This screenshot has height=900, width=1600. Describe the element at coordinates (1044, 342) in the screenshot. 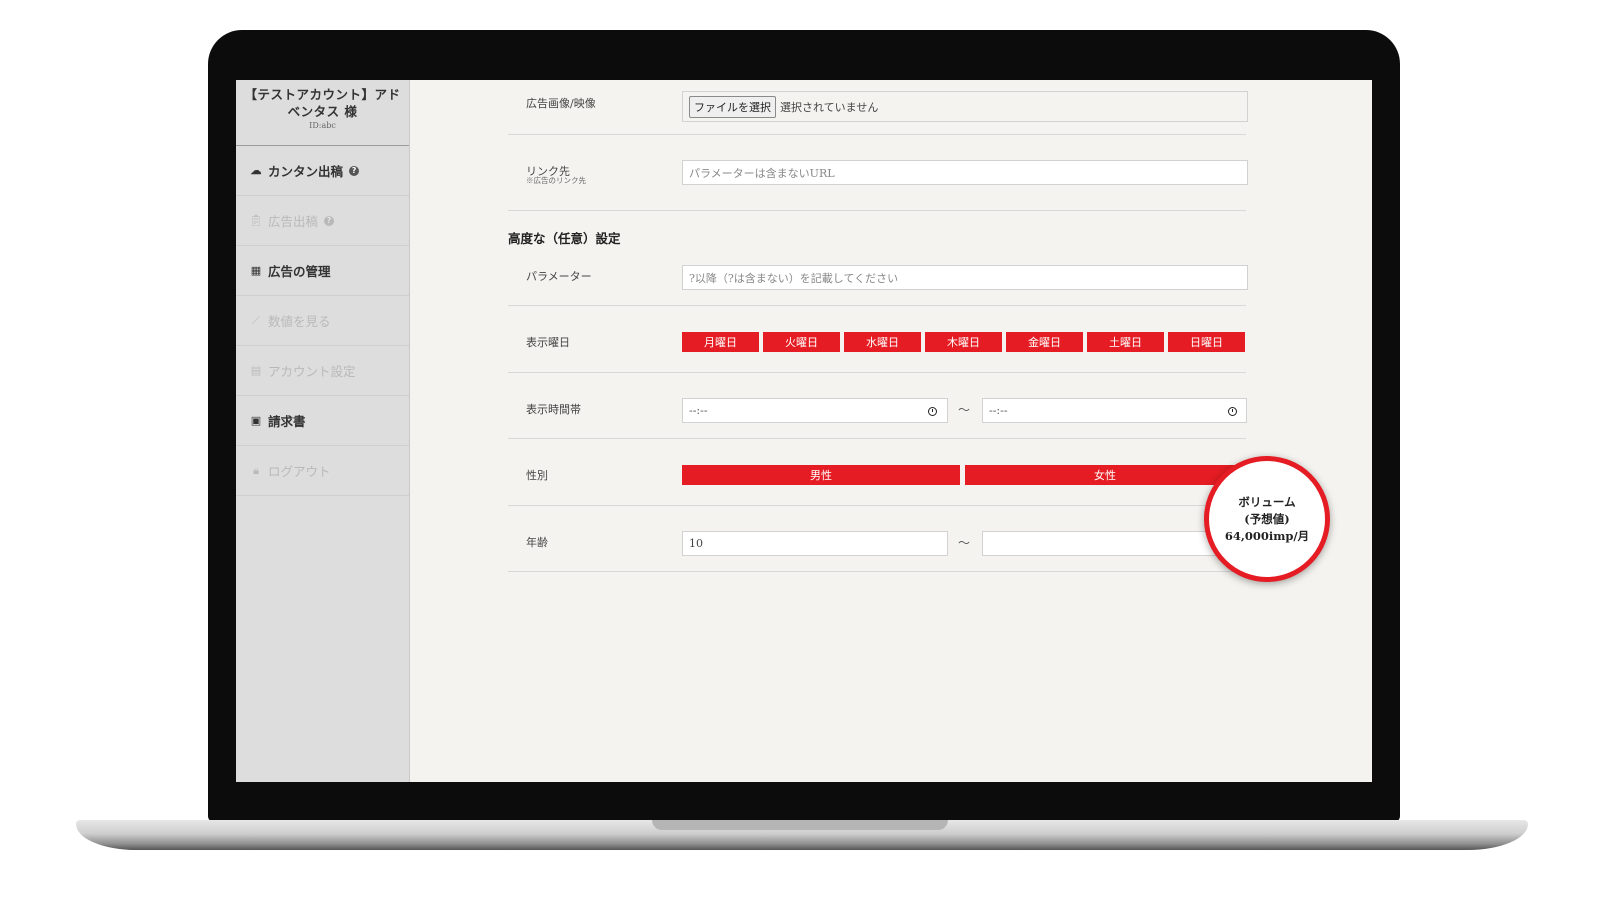

I see `day-button-fri: 金曜日` at that location.